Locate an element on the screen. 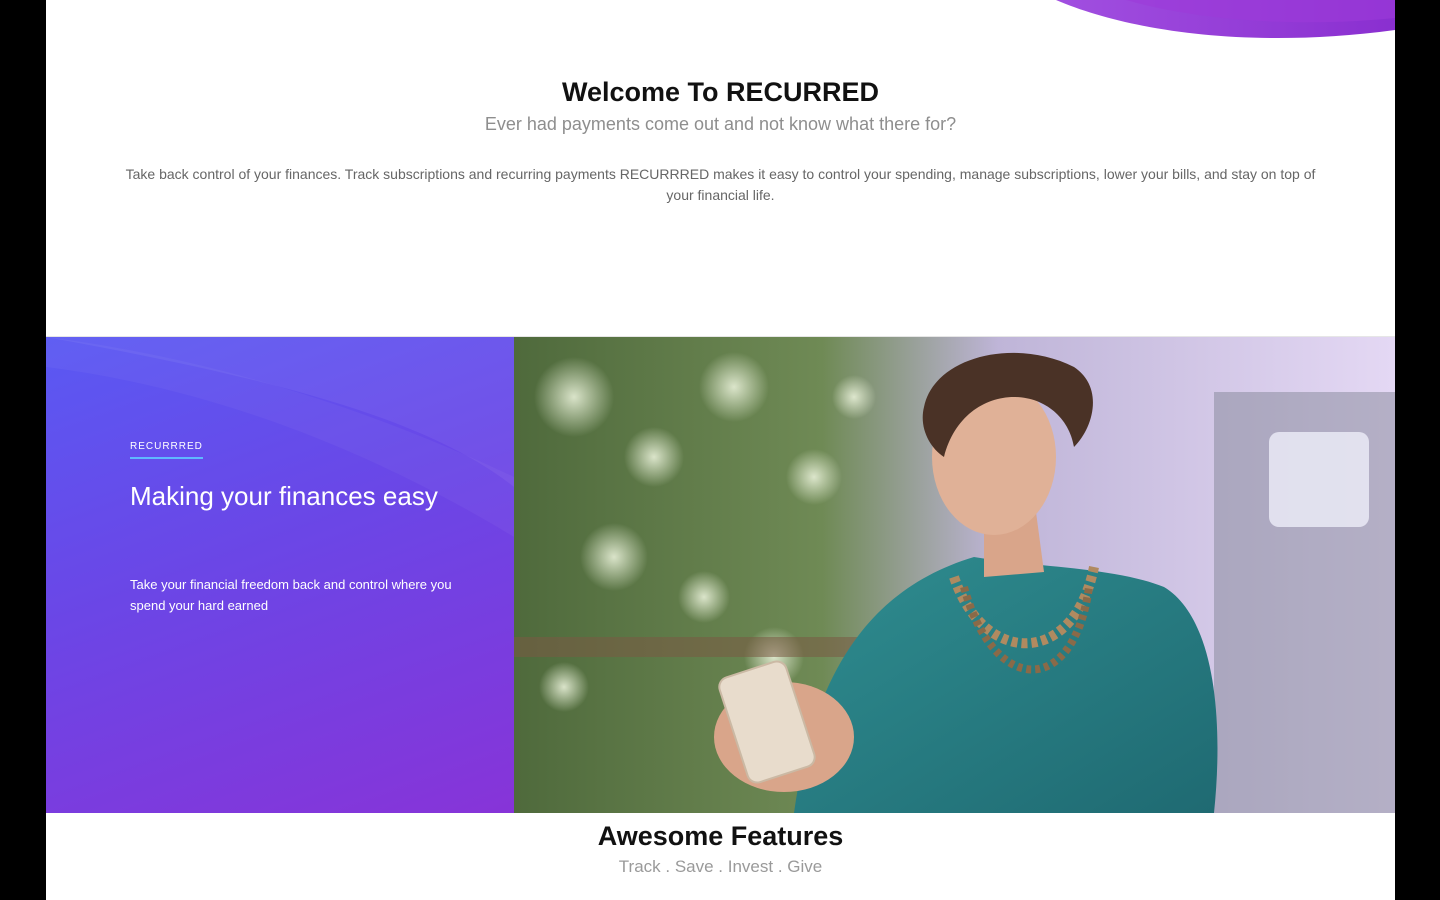 The image size is (1440, 900). hero-eyebrow-label: RECURRRED is located at coordinates (166, 450).